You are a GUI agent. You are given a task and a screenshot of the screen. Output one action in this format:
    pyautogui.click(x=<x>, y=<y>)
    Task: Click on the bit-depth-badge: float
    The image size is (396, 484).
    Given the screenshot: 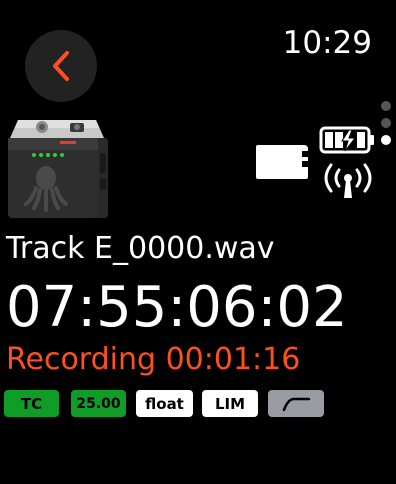 What is the action you would take?
    pyautogui.click(x=164, y=403)
    